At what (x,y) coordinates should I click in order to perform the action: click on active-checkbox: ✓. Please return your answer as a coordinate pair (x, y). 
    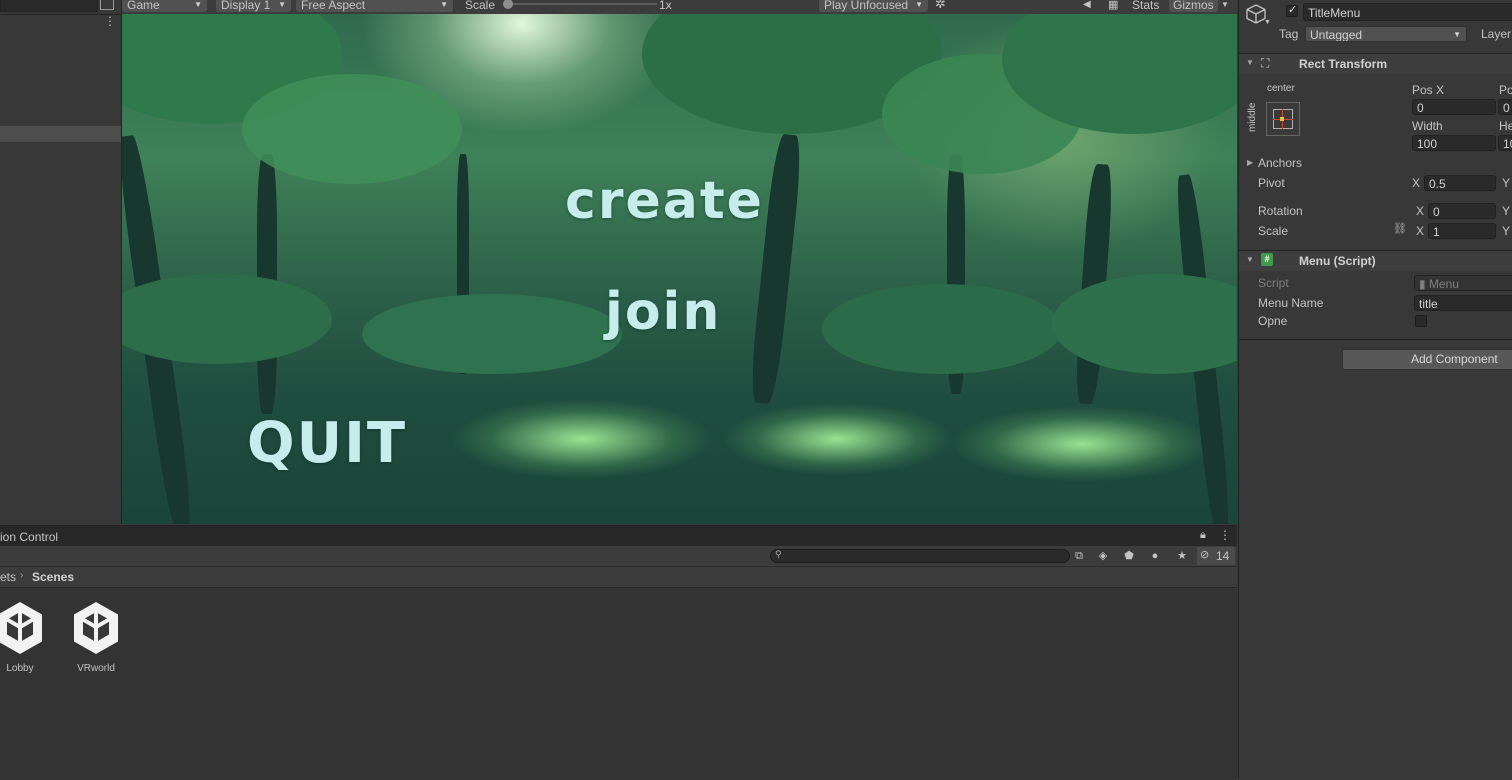
    Looking at the image, I should click on (1292, 10).